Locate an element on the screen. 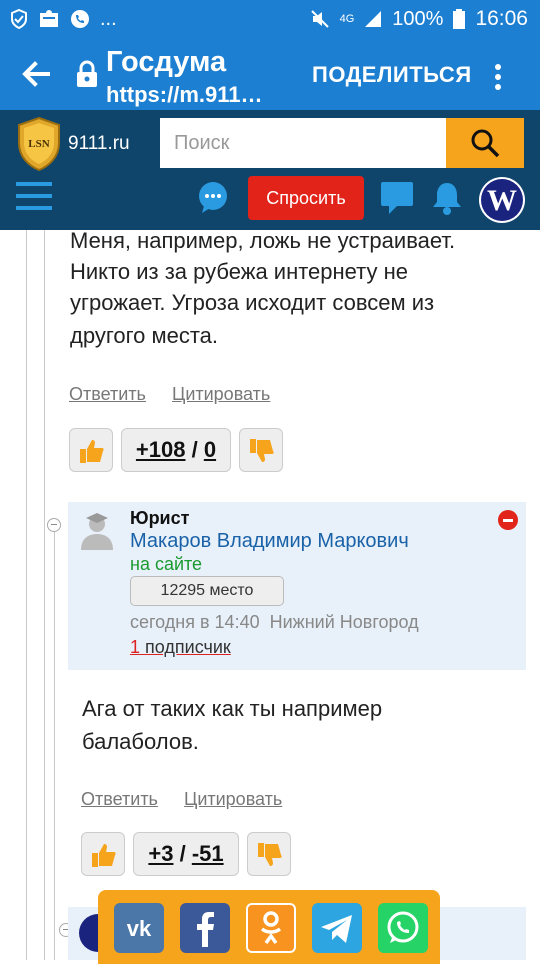 The width and height of the screenshot is (540, 964). shield-check-icon is located at coordinates (19, 19).